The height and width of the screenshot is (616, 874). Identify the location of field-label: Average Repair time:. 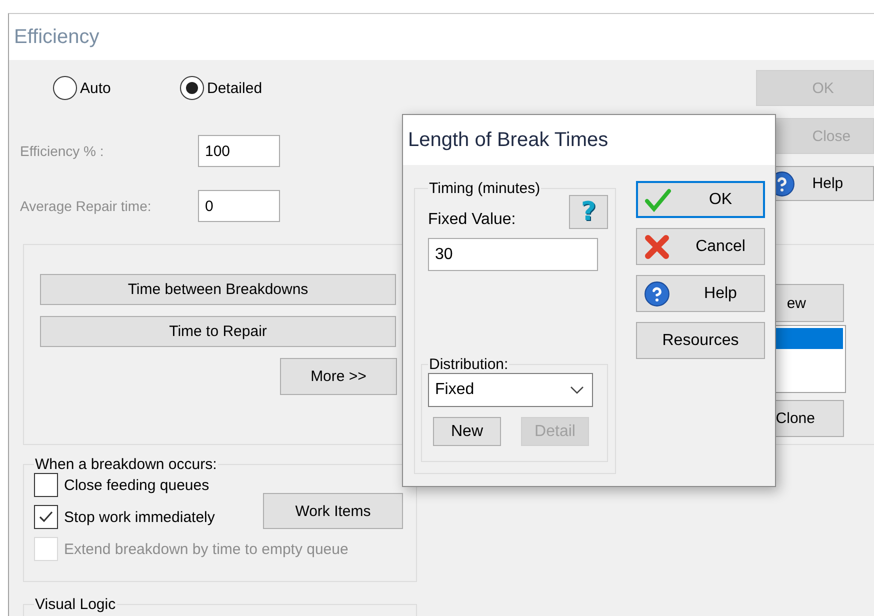
(86, 206).